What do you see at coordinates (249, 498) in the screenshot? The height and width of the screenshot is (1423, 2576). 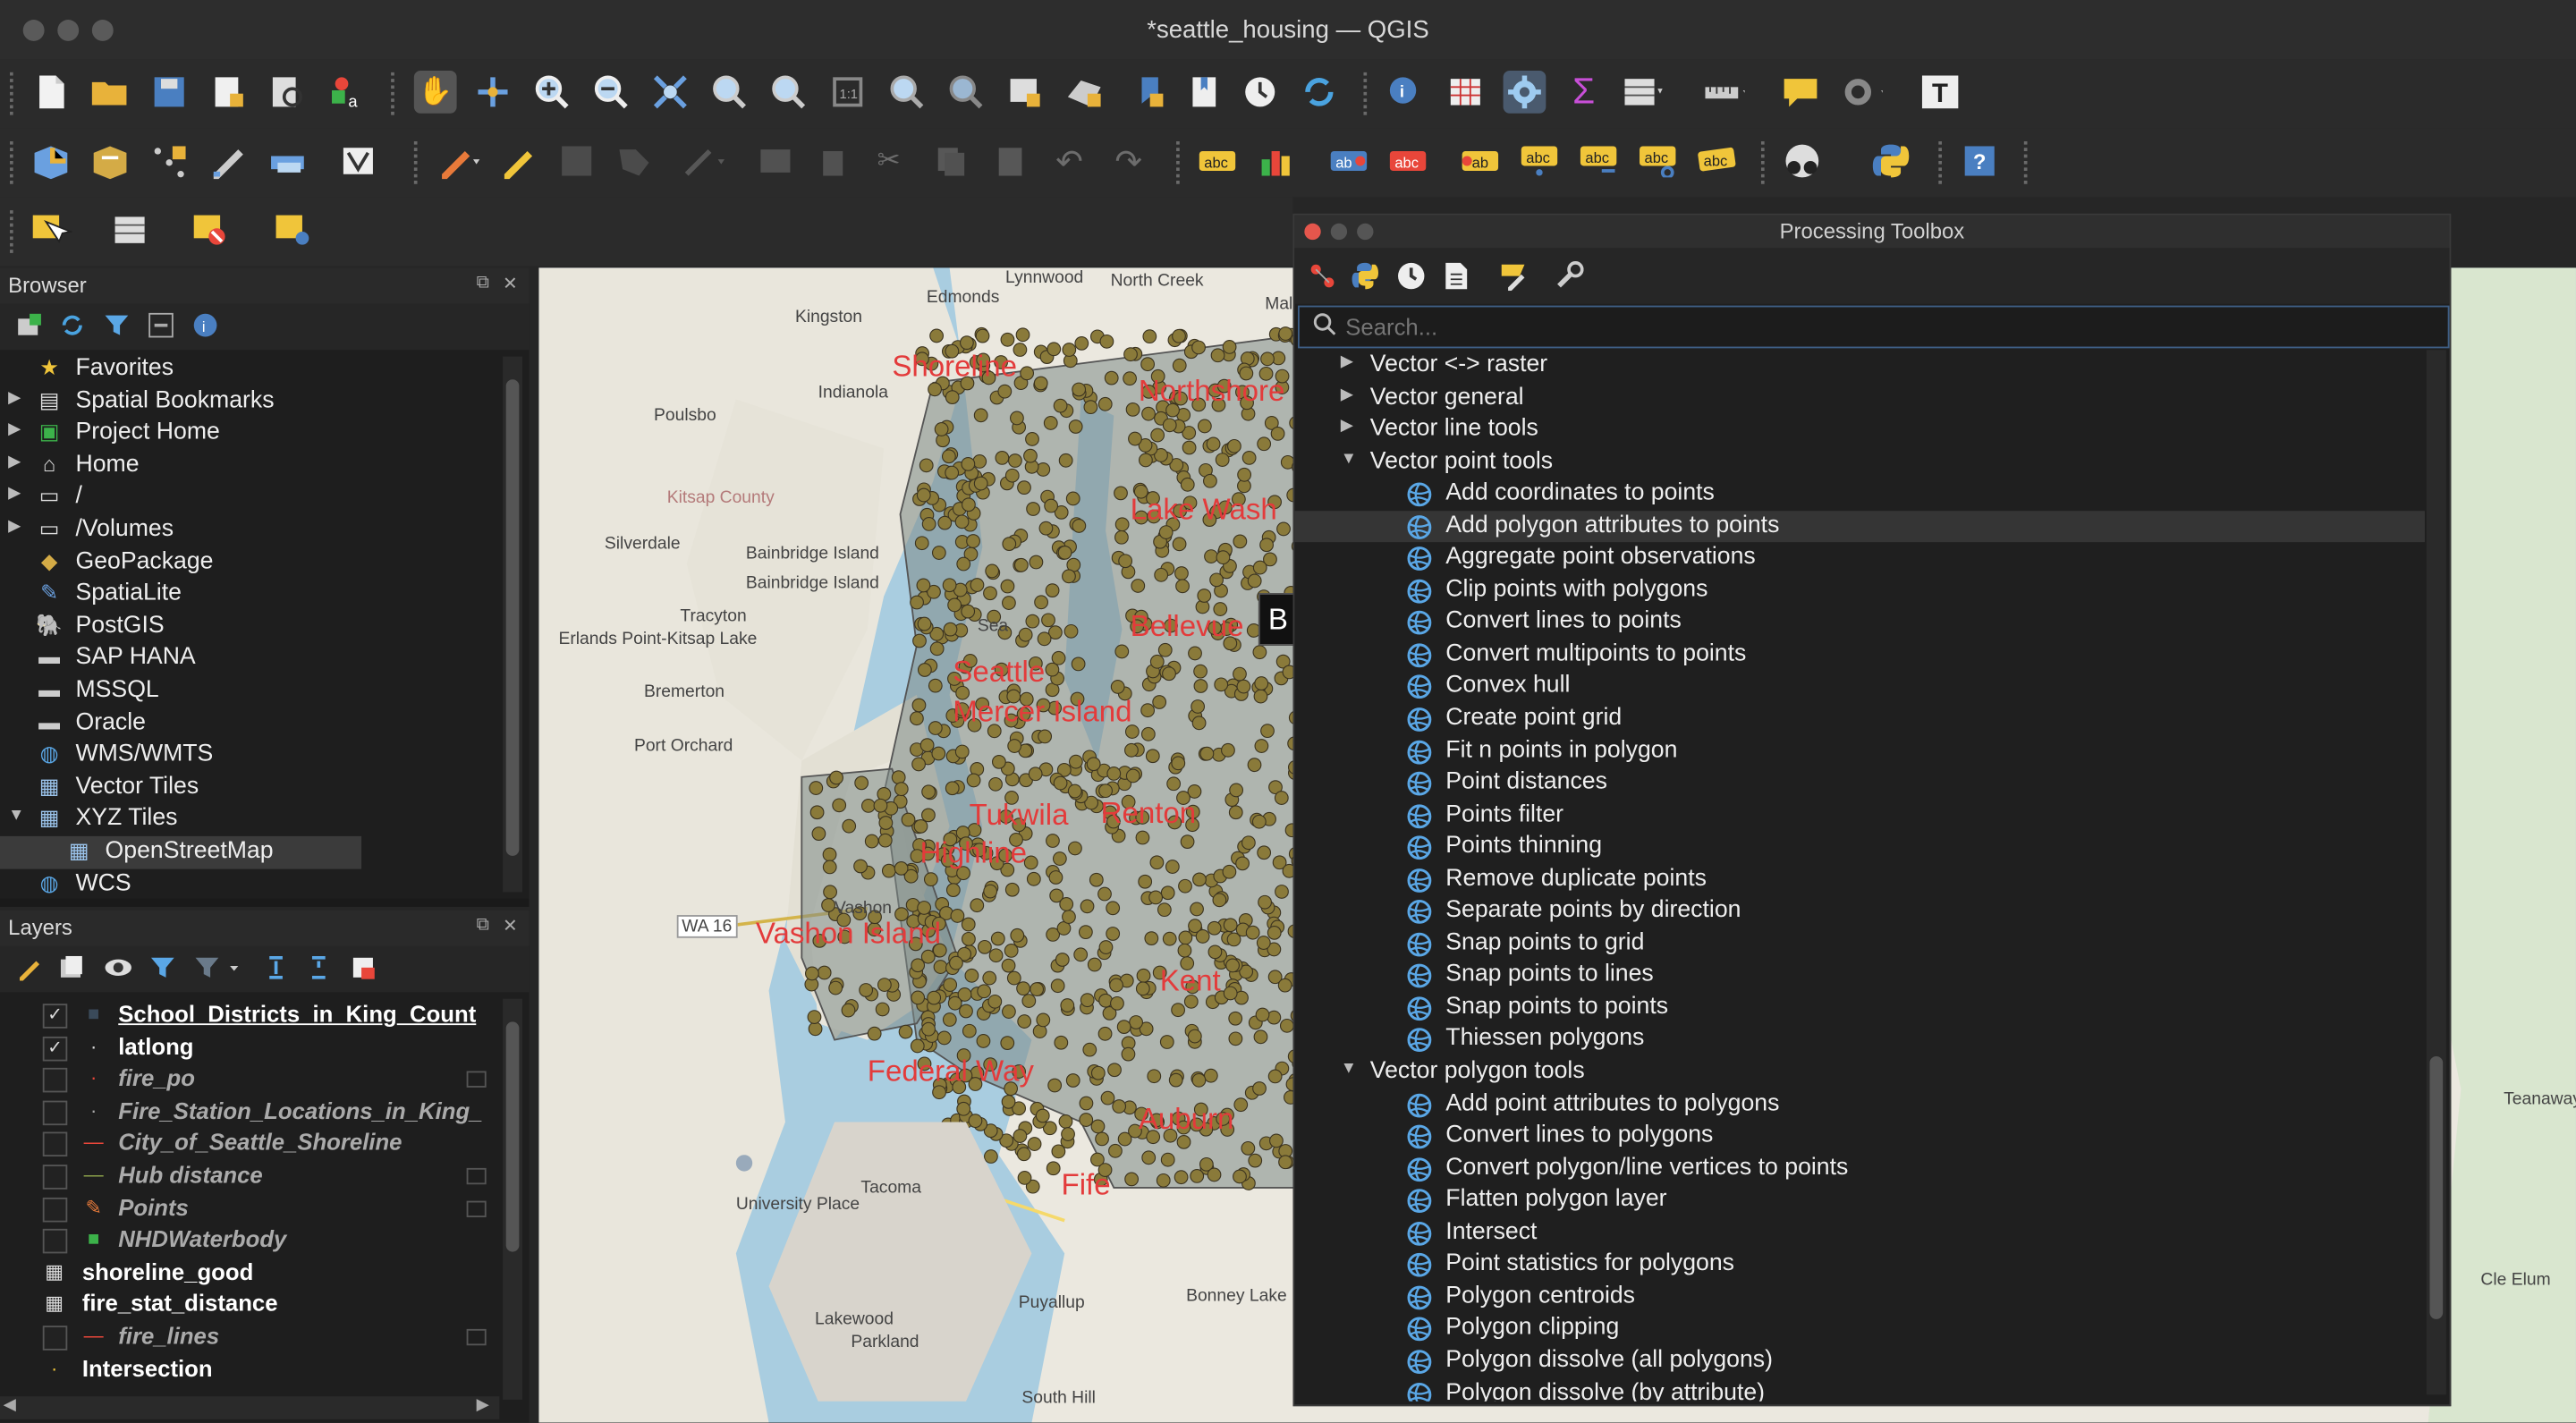 I see `browser-item: ▶ ▭ /` at bounding box center [249, 498].